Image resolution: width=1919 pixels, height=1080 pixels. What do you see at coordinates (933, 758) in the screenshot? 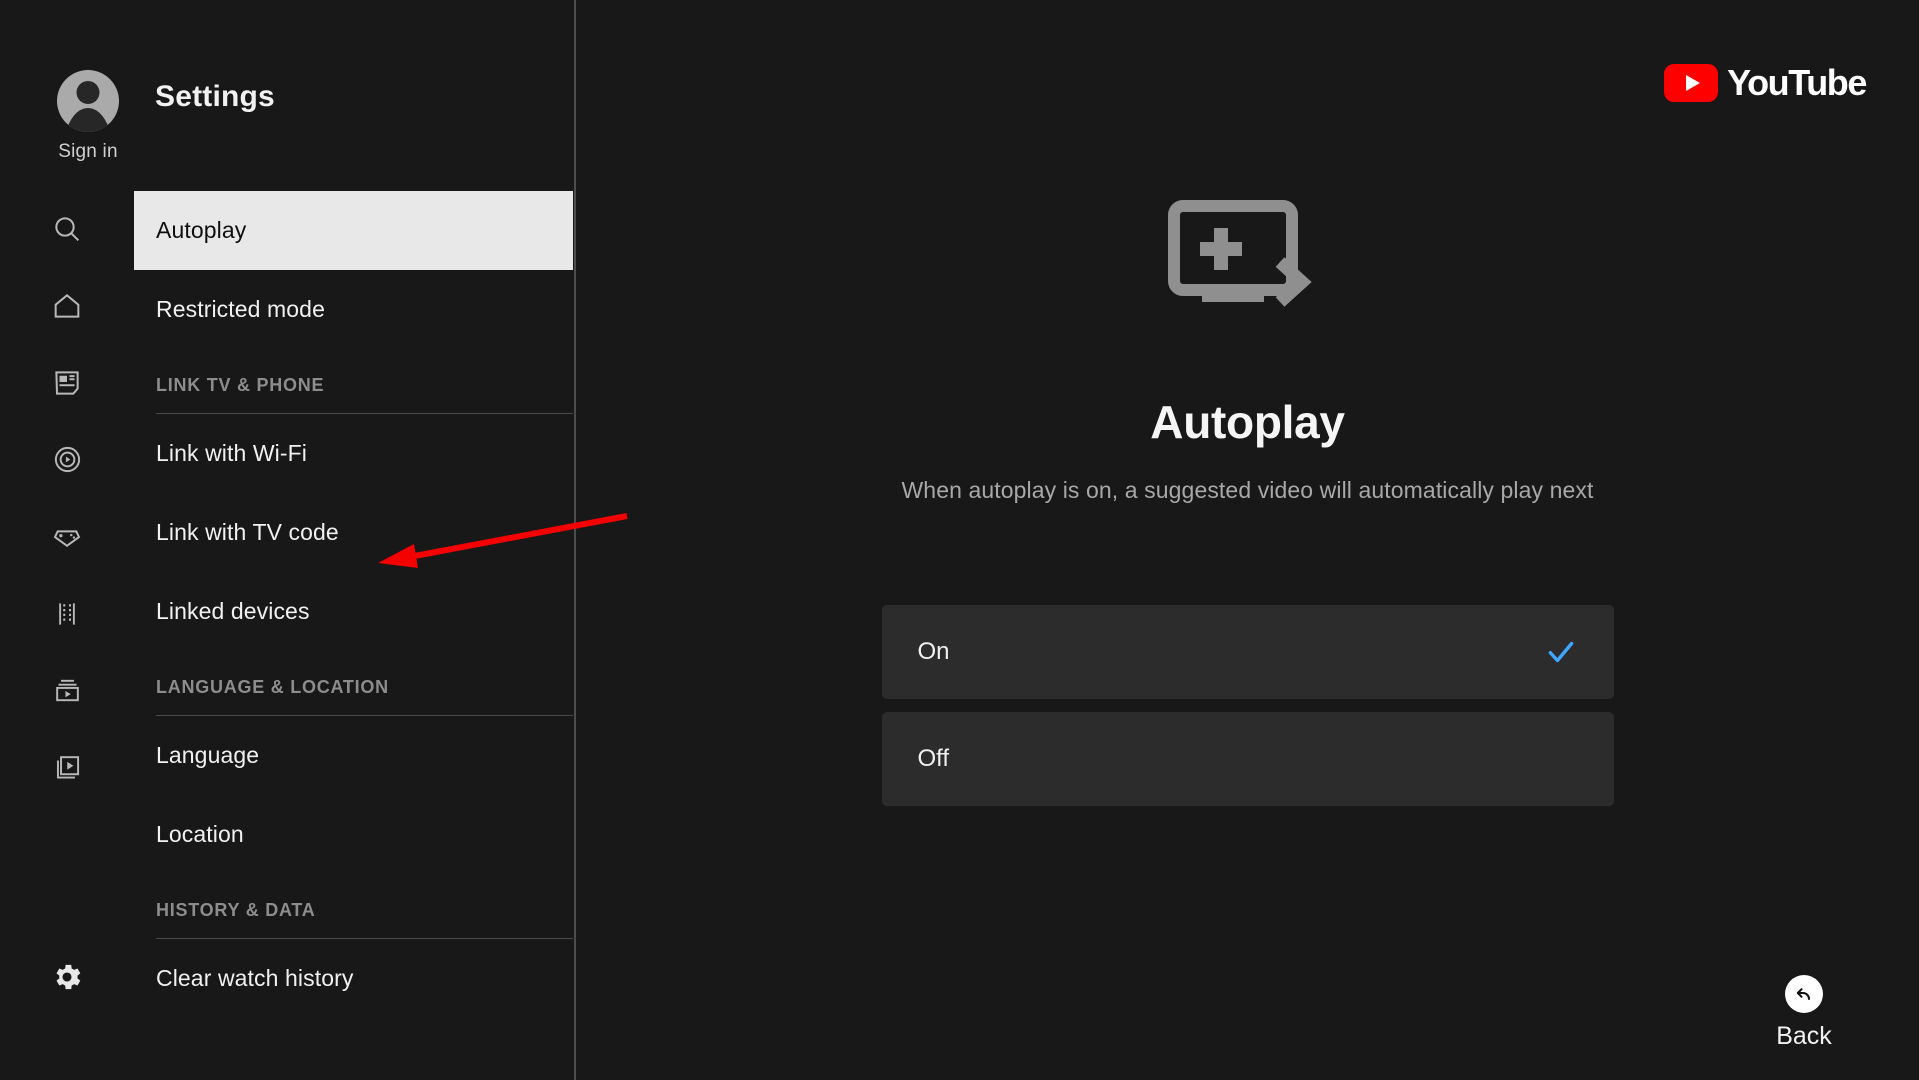
I see `option-label: Off` at bounding box center [933, 758].